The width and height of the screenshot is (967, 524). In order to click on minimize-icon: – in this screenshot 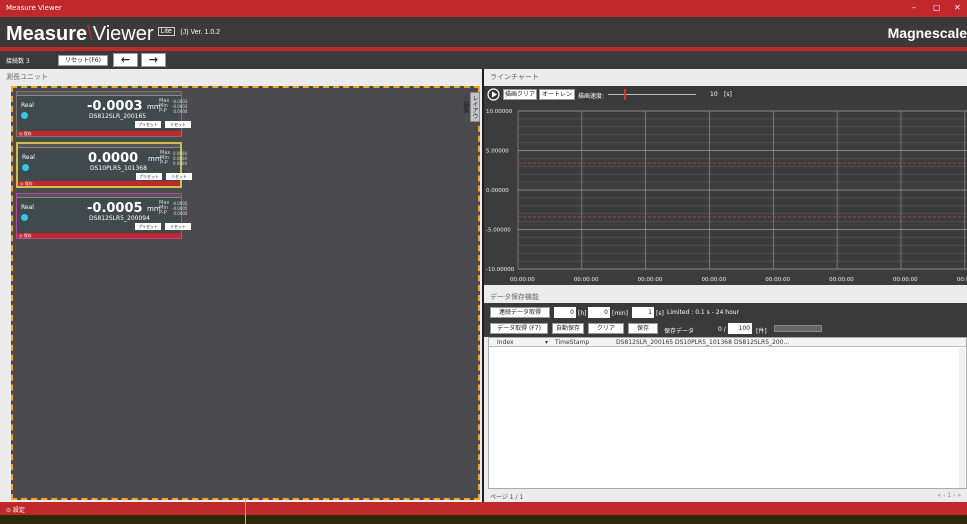, I will do `click(914, 7)`.